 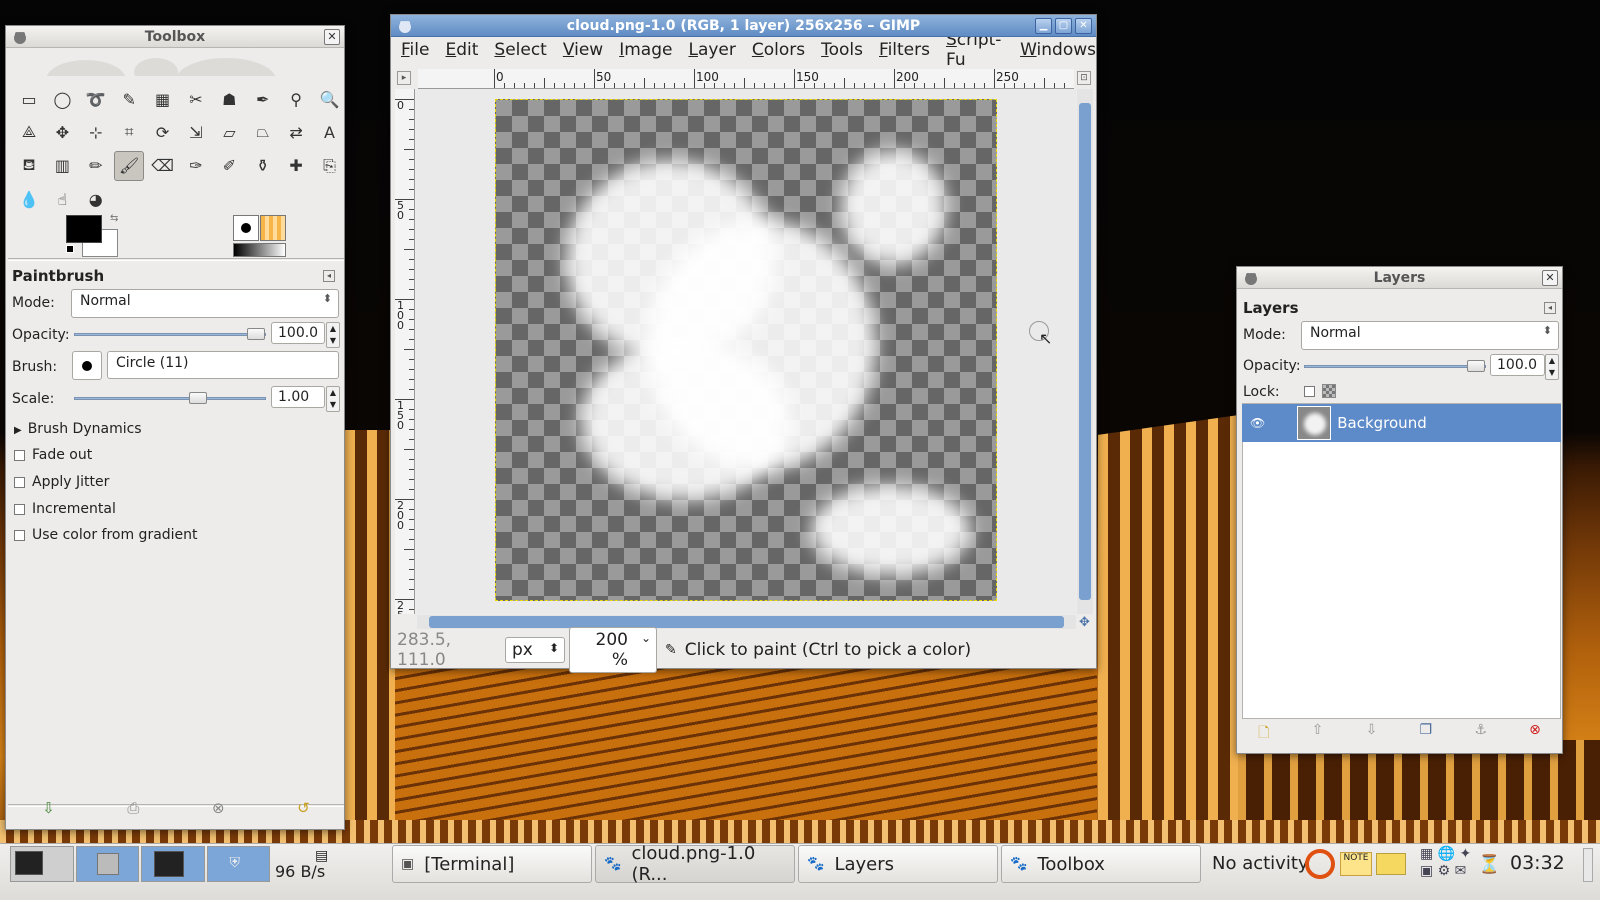 I want to click on restore-options-icon: ⎙, so click(x=133, y=808).